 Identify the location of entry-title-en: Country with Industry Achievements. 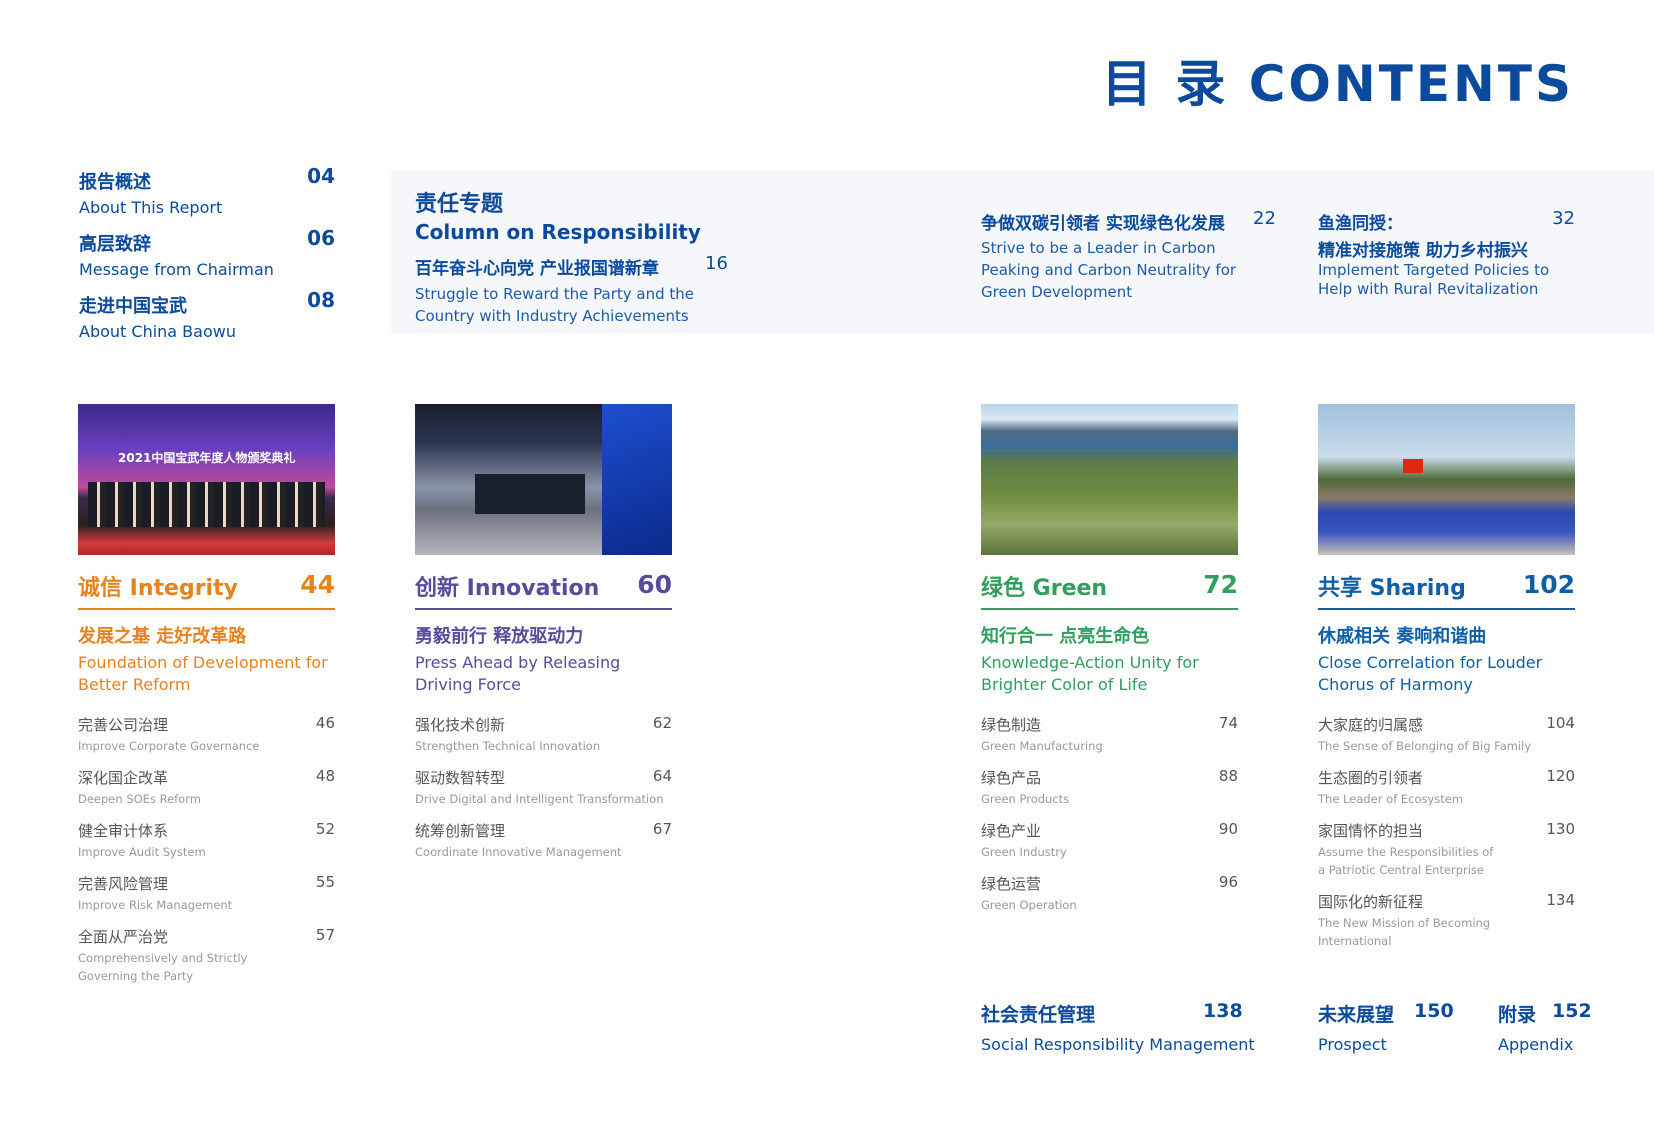
(552, 316).